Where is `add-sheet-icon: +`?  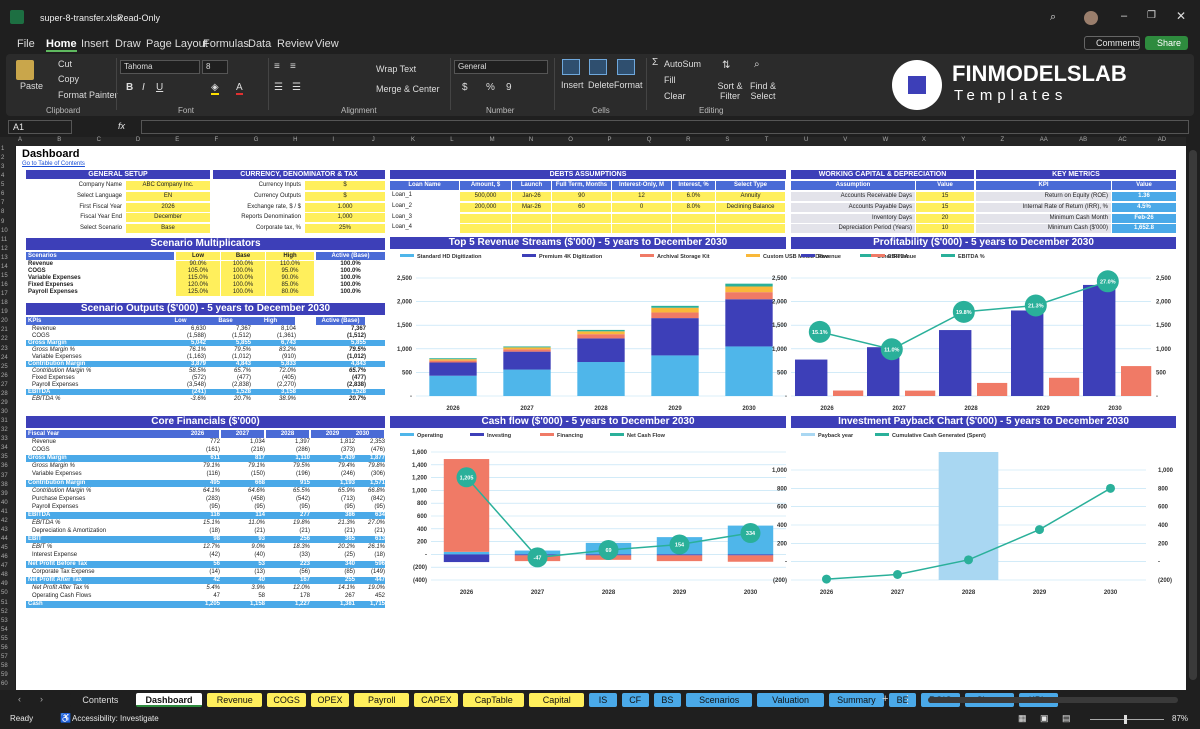 add-sheet-icon: + is located at coordinates (885, 699).